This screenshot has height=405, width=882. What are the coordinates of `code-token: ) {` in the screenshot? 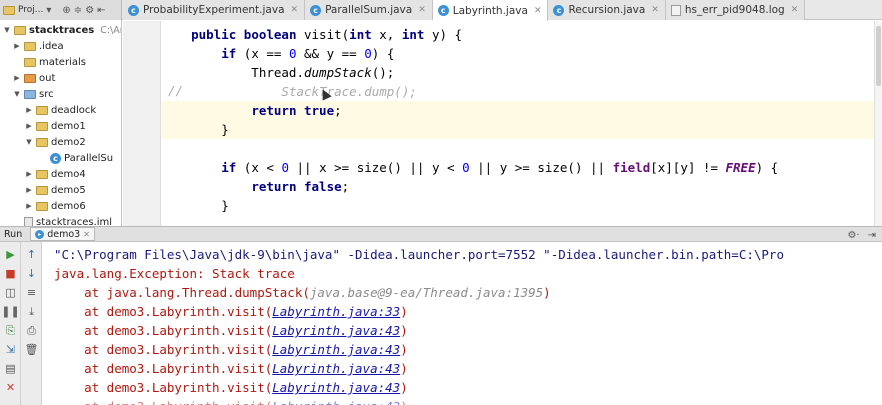 It's located at (383, 53).